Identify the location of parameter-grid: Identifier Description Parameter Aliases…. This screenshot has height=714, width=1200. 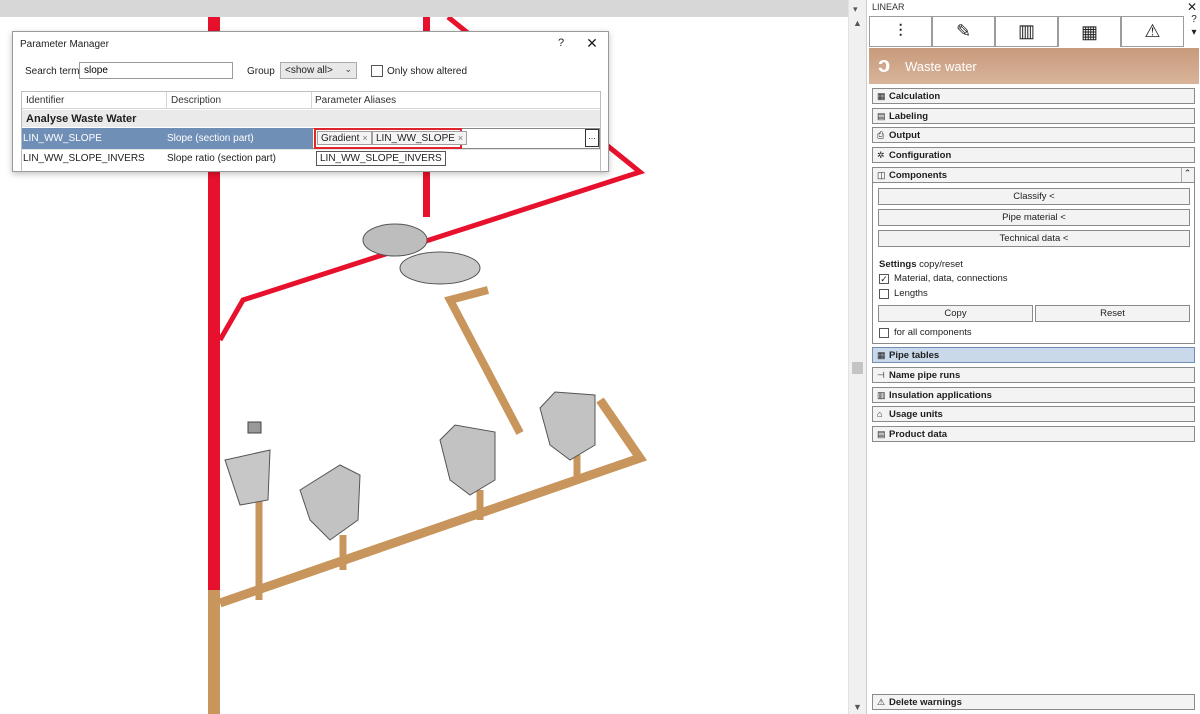
(311, 132).